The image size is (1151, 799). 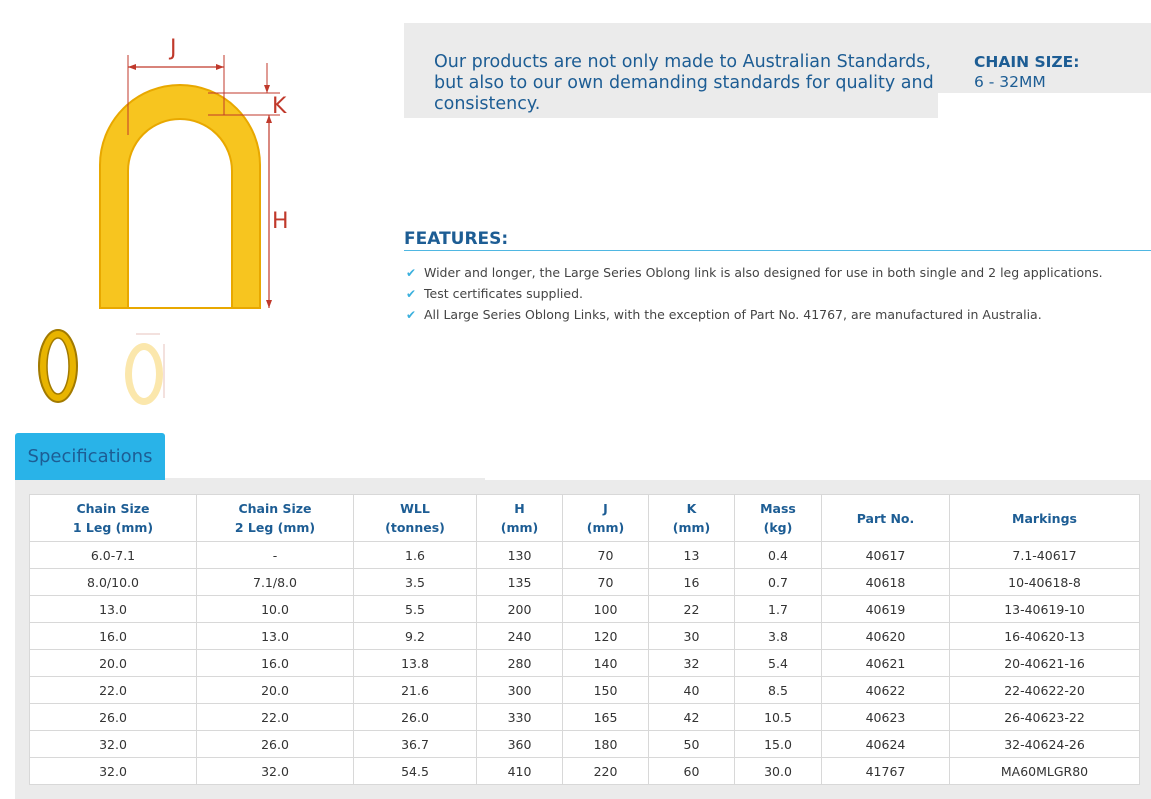 I want to click on table-cell: 16, so click(x=691, y=582).